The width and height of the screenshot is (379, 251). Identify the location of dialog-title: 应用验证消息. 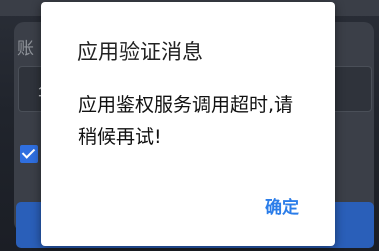
(140, 52).